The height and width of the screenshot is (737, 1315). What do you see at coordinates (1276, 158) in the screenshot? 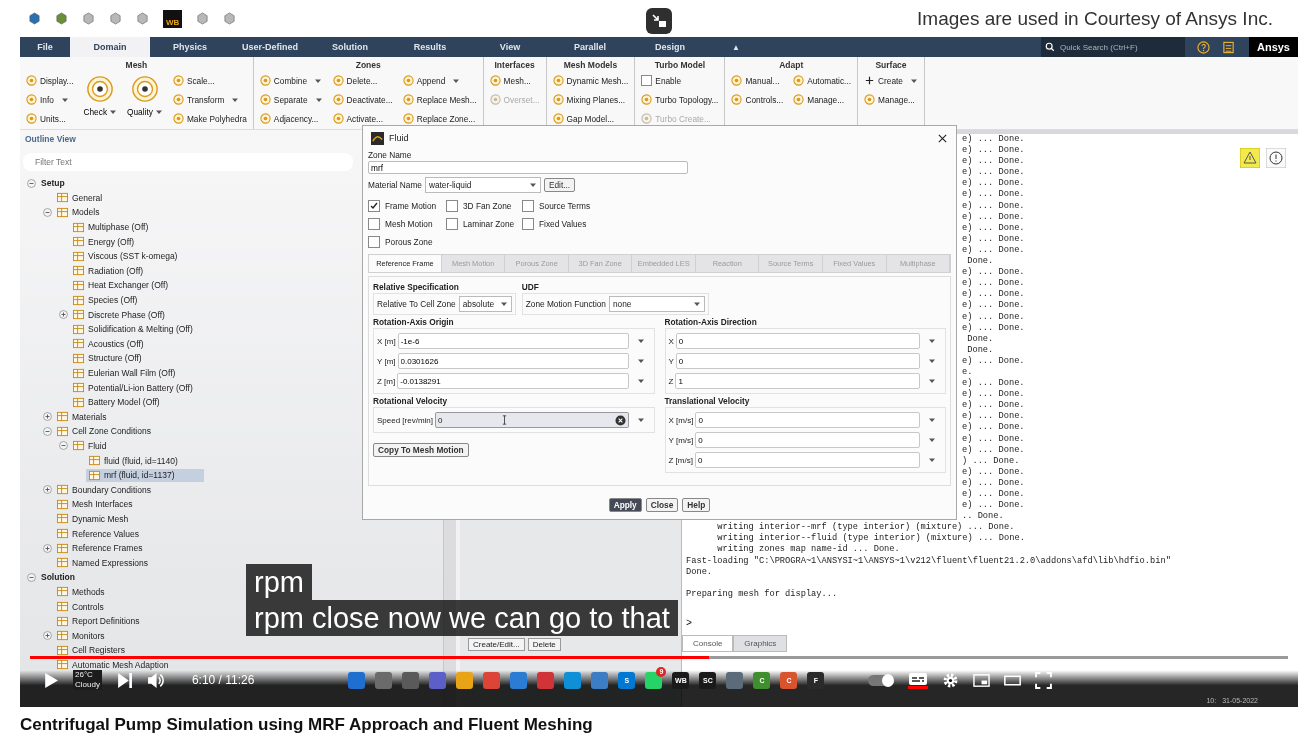
I see `info-icon` at bounding box center [1276, 158].